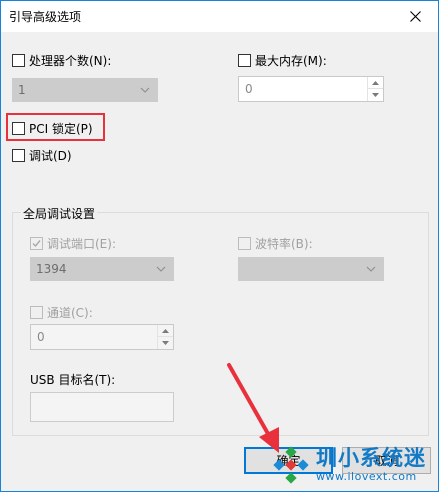 The width and height of the screenshot is (439, 492). I want to click on max-memory-checkbox, so click(244, 60).